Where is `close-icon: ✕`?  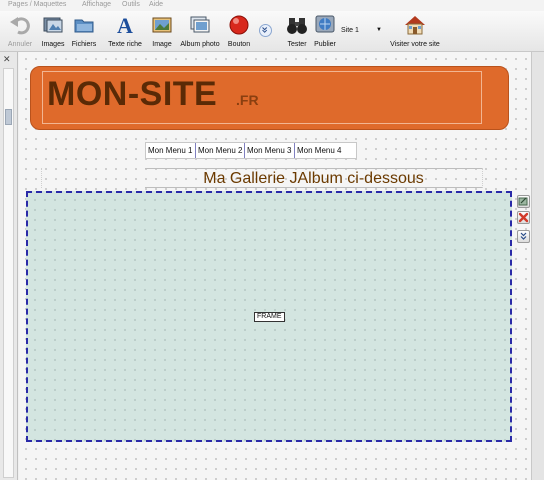
close-icon: ✕ is located at coordinates (7, 59).